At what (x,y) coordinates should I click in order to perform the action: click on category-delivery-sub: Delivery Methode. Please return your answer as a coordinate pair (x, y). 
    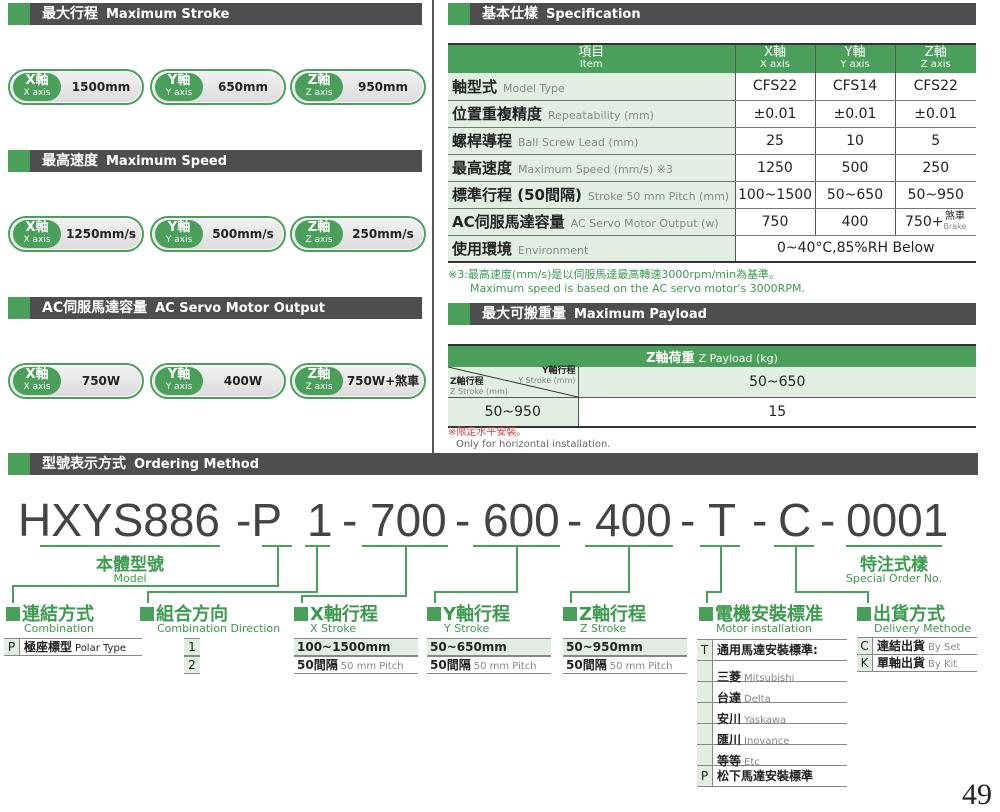
    Looking at the image, I should click on (923, 628).